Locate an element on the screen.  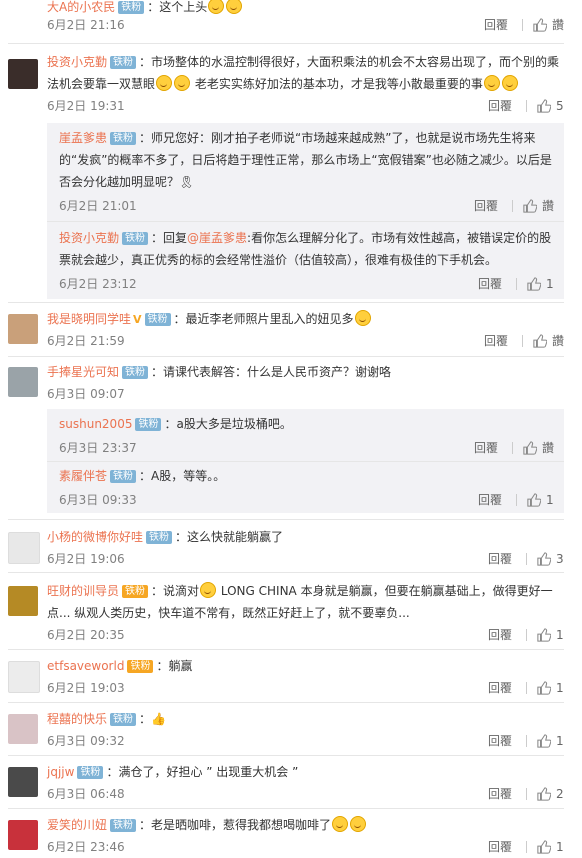
reply-text: sushun2005 铁粉 ：a股大多是垃圾桶吧。 is located at coordinates (306, 424).